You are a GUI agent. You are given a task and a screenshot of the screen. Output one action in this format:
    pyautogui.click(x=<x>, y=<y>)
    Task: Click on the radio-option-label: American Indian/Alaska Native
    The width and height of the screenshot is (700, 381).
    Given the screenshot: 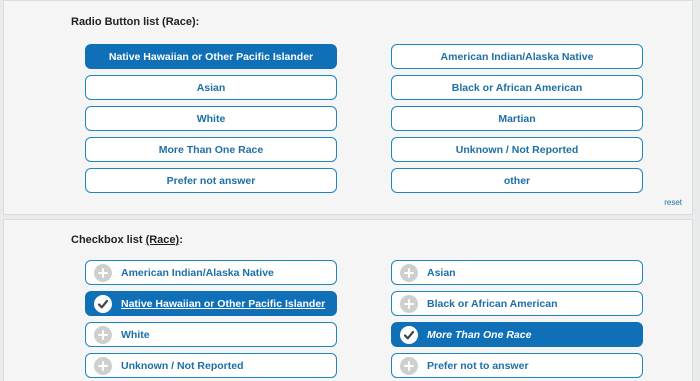 What is the action you would take?
    pyautogui.click(x=517, y=56)
    